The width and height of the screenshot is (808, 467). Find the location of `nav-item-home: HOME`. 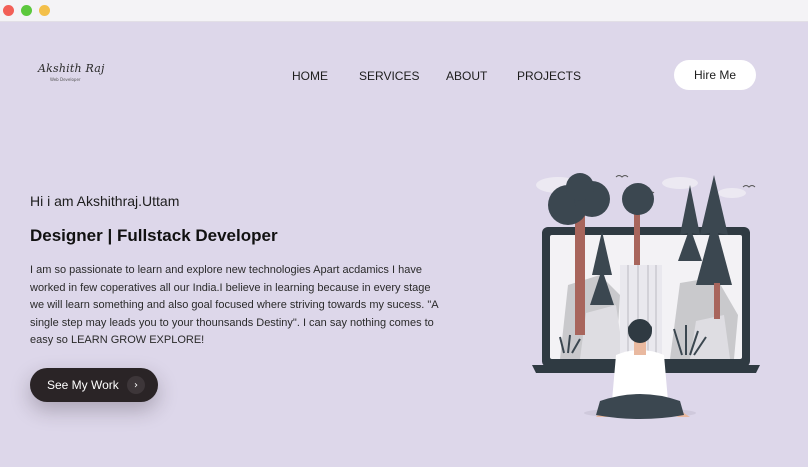

nav-item-home: HOME is located at coordinates (310, 76).